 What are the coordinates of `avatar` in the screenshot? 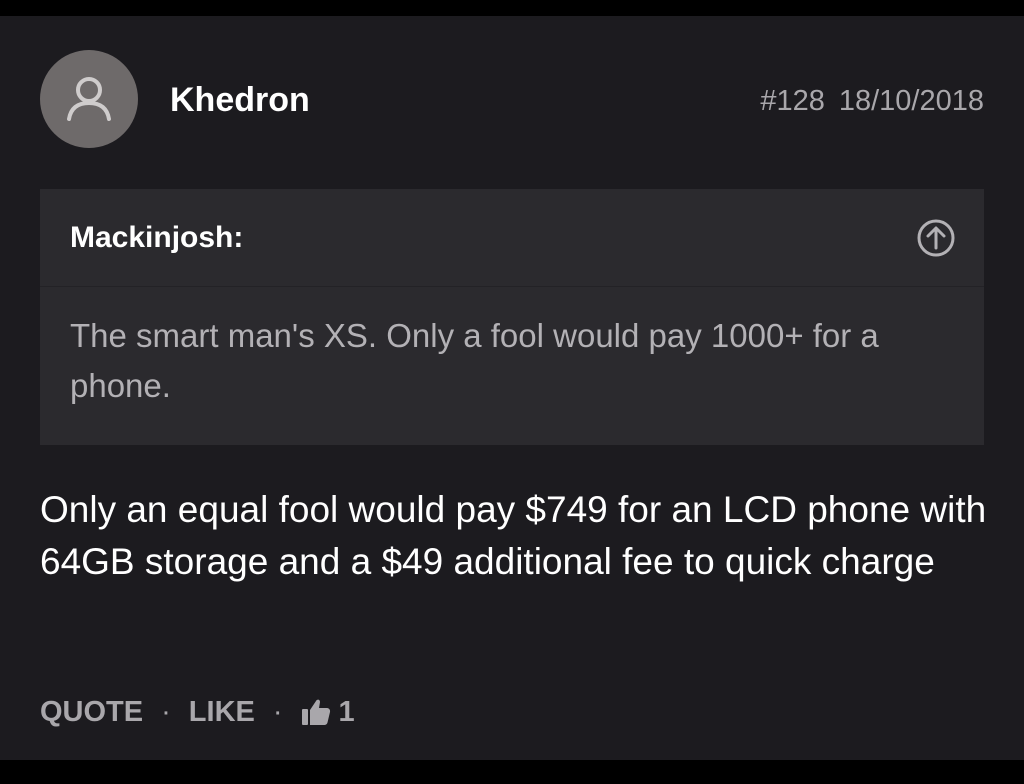 It's located at (89, 99).